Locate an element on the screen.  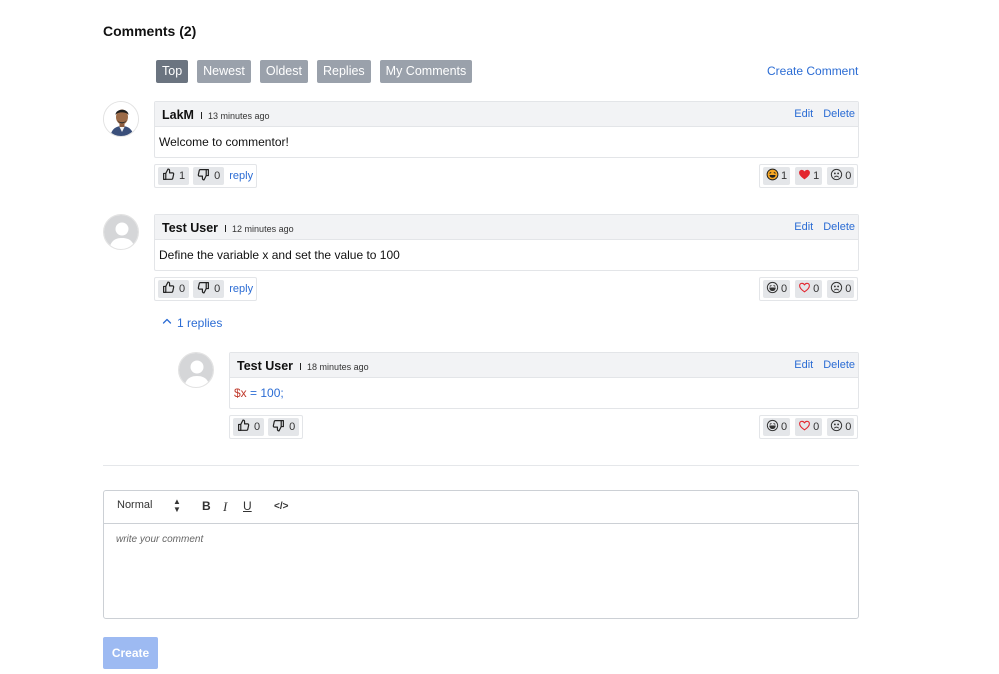
chevron-up-icon is located at coordinates (167, 322).